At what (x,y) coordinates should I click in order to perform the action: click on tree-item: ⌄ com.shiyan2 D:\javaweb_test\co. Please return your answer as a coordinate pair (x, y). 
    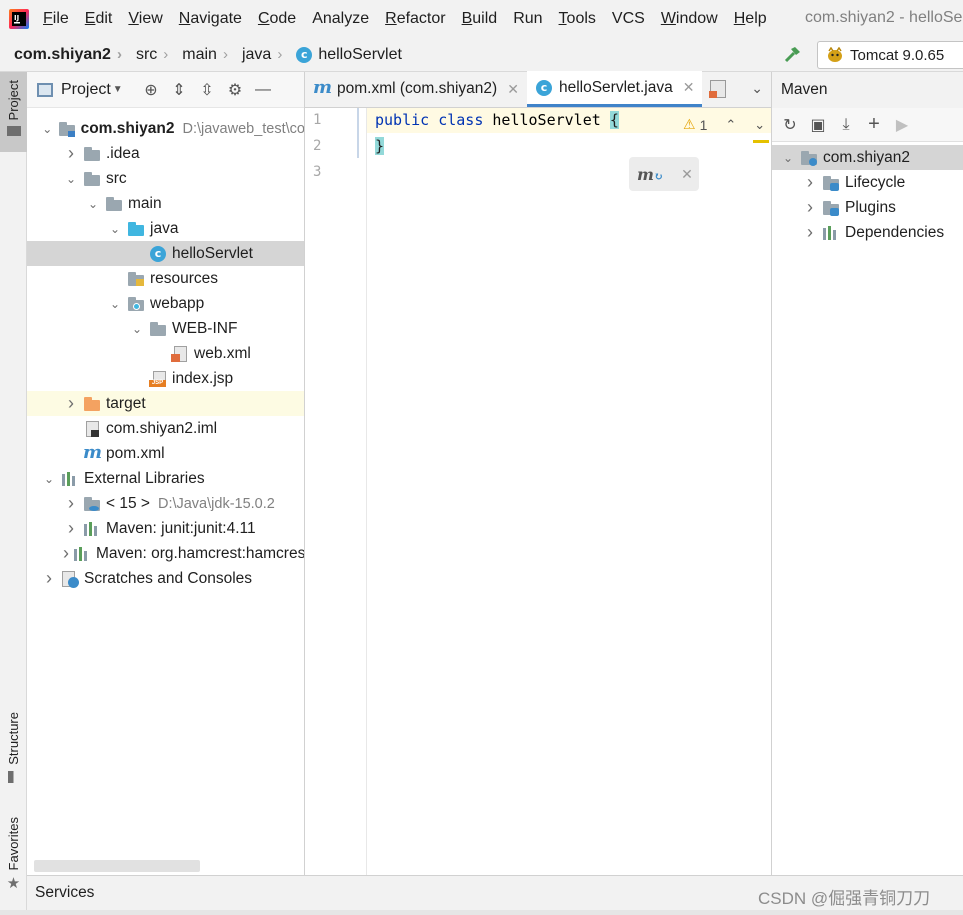
    Looking at the image, I should click on (165, 128).